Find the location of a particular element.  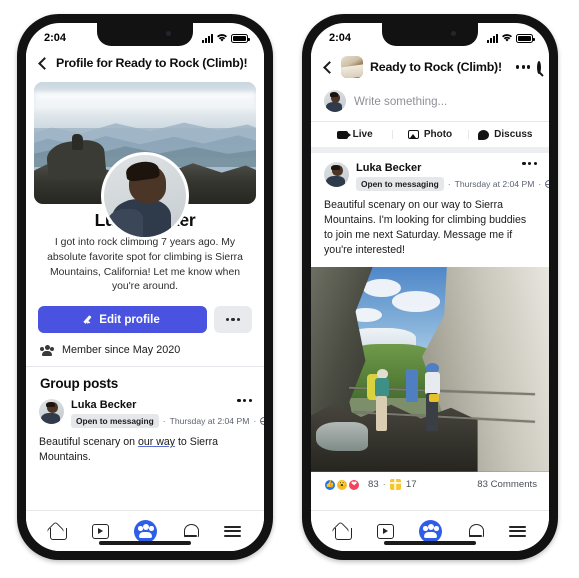

photo-cloud is located at coordinates (415, 301).